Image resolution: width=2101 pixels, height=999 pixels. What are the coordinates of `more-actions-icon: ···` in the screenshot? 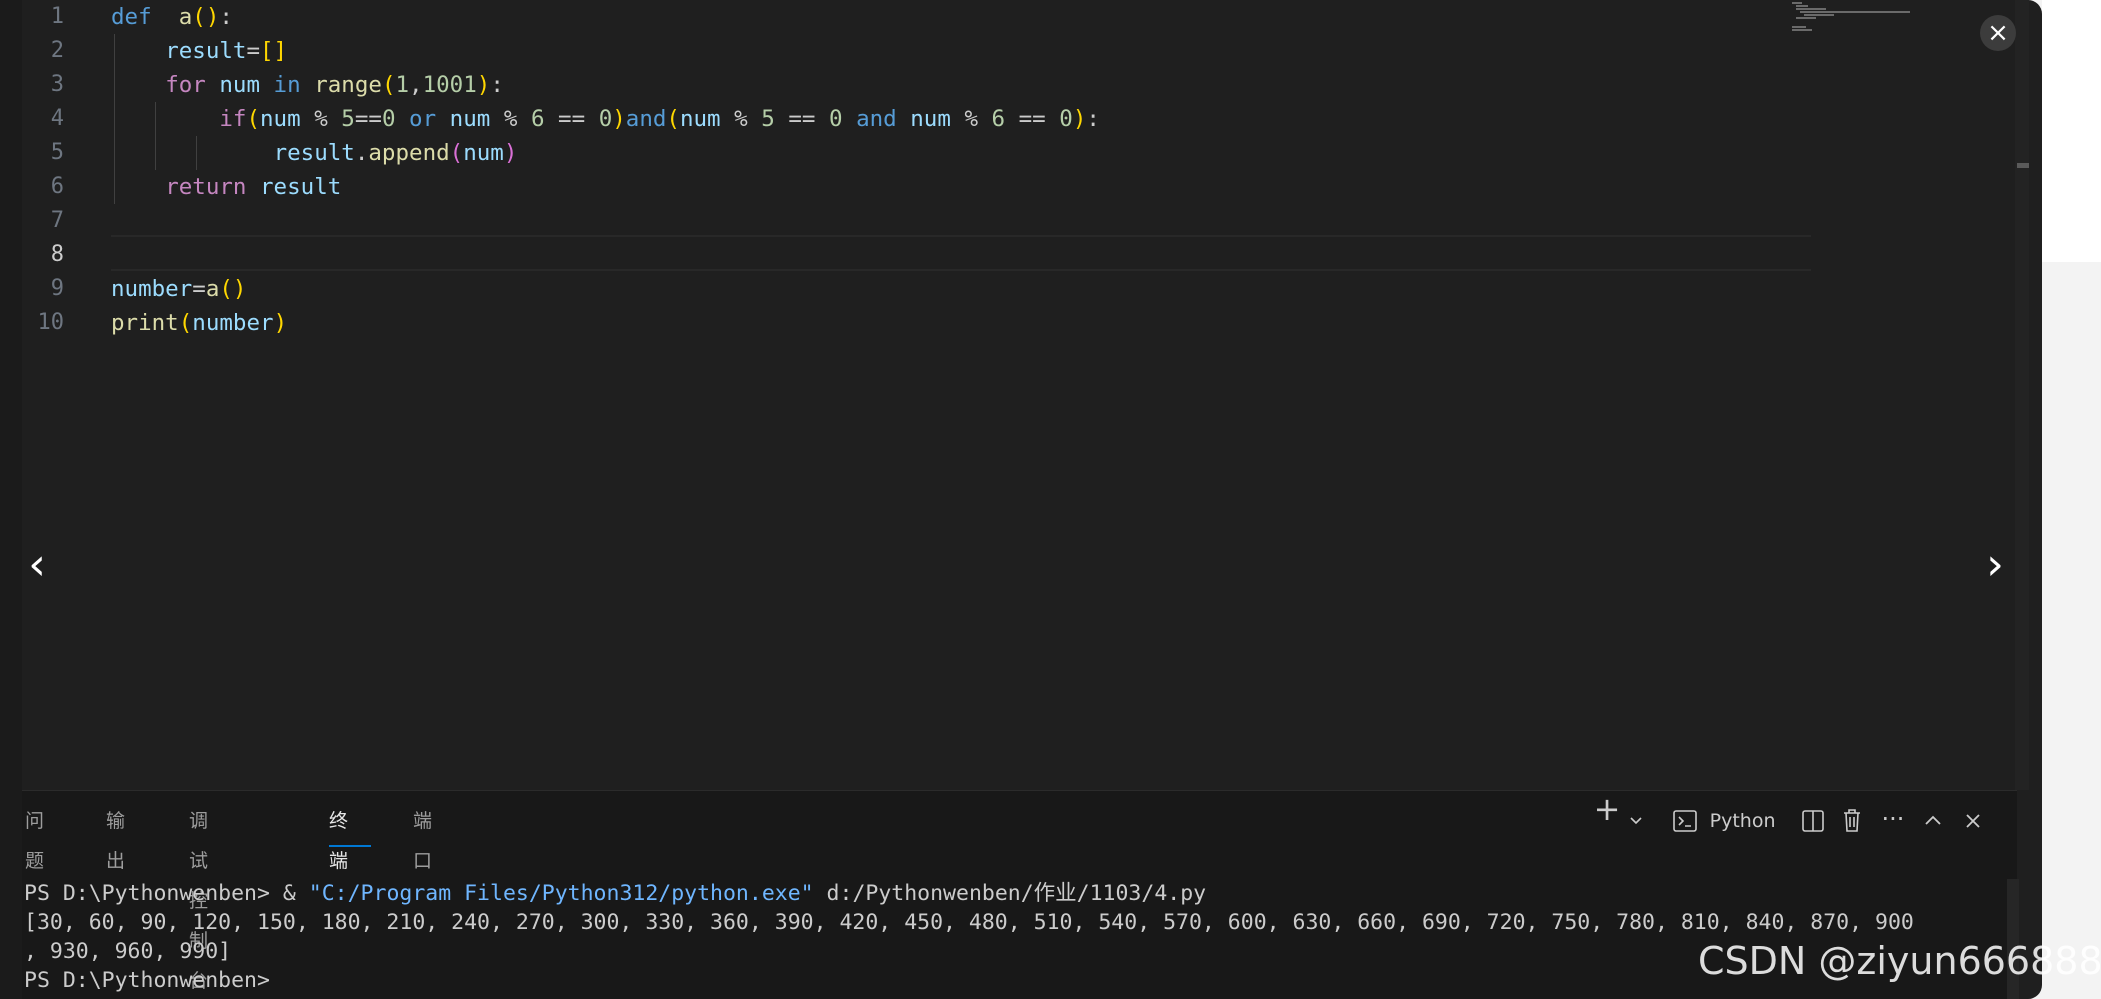 It's located at (1893, 819).